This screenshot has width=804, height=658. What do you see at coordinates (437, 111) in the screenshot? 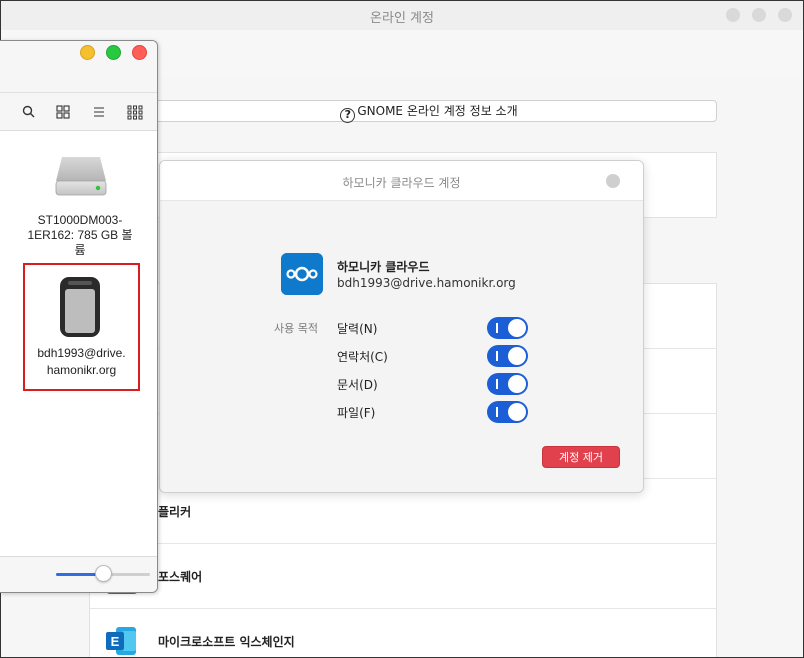
I see `about-label: GNOME 온라인 계정 정보 소개` at bounding box center [437, 111].